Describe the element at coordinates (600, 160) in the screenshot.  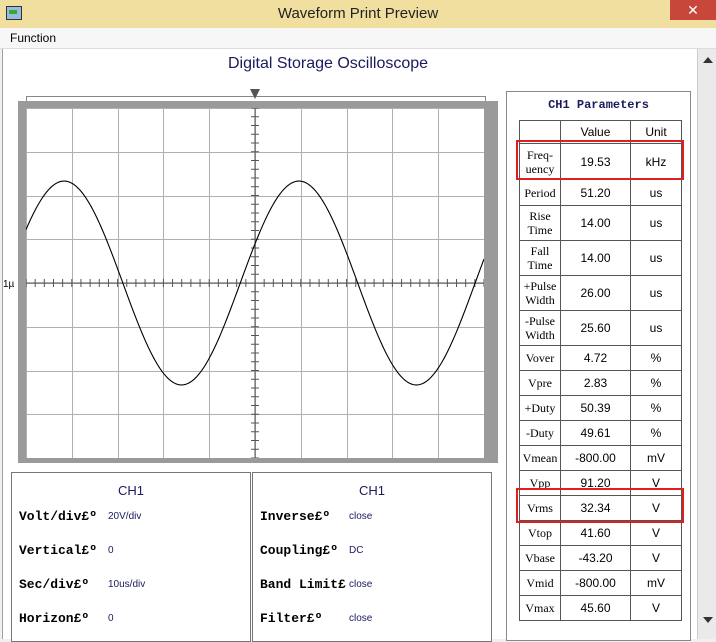
I see `frequency-highlight` at that location.